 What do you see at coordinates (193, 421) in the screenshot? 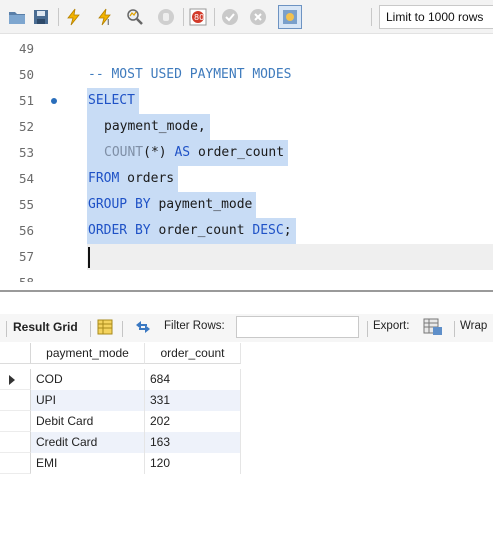
I see `cell-order-count: 202` at bounding box center [193, 421].